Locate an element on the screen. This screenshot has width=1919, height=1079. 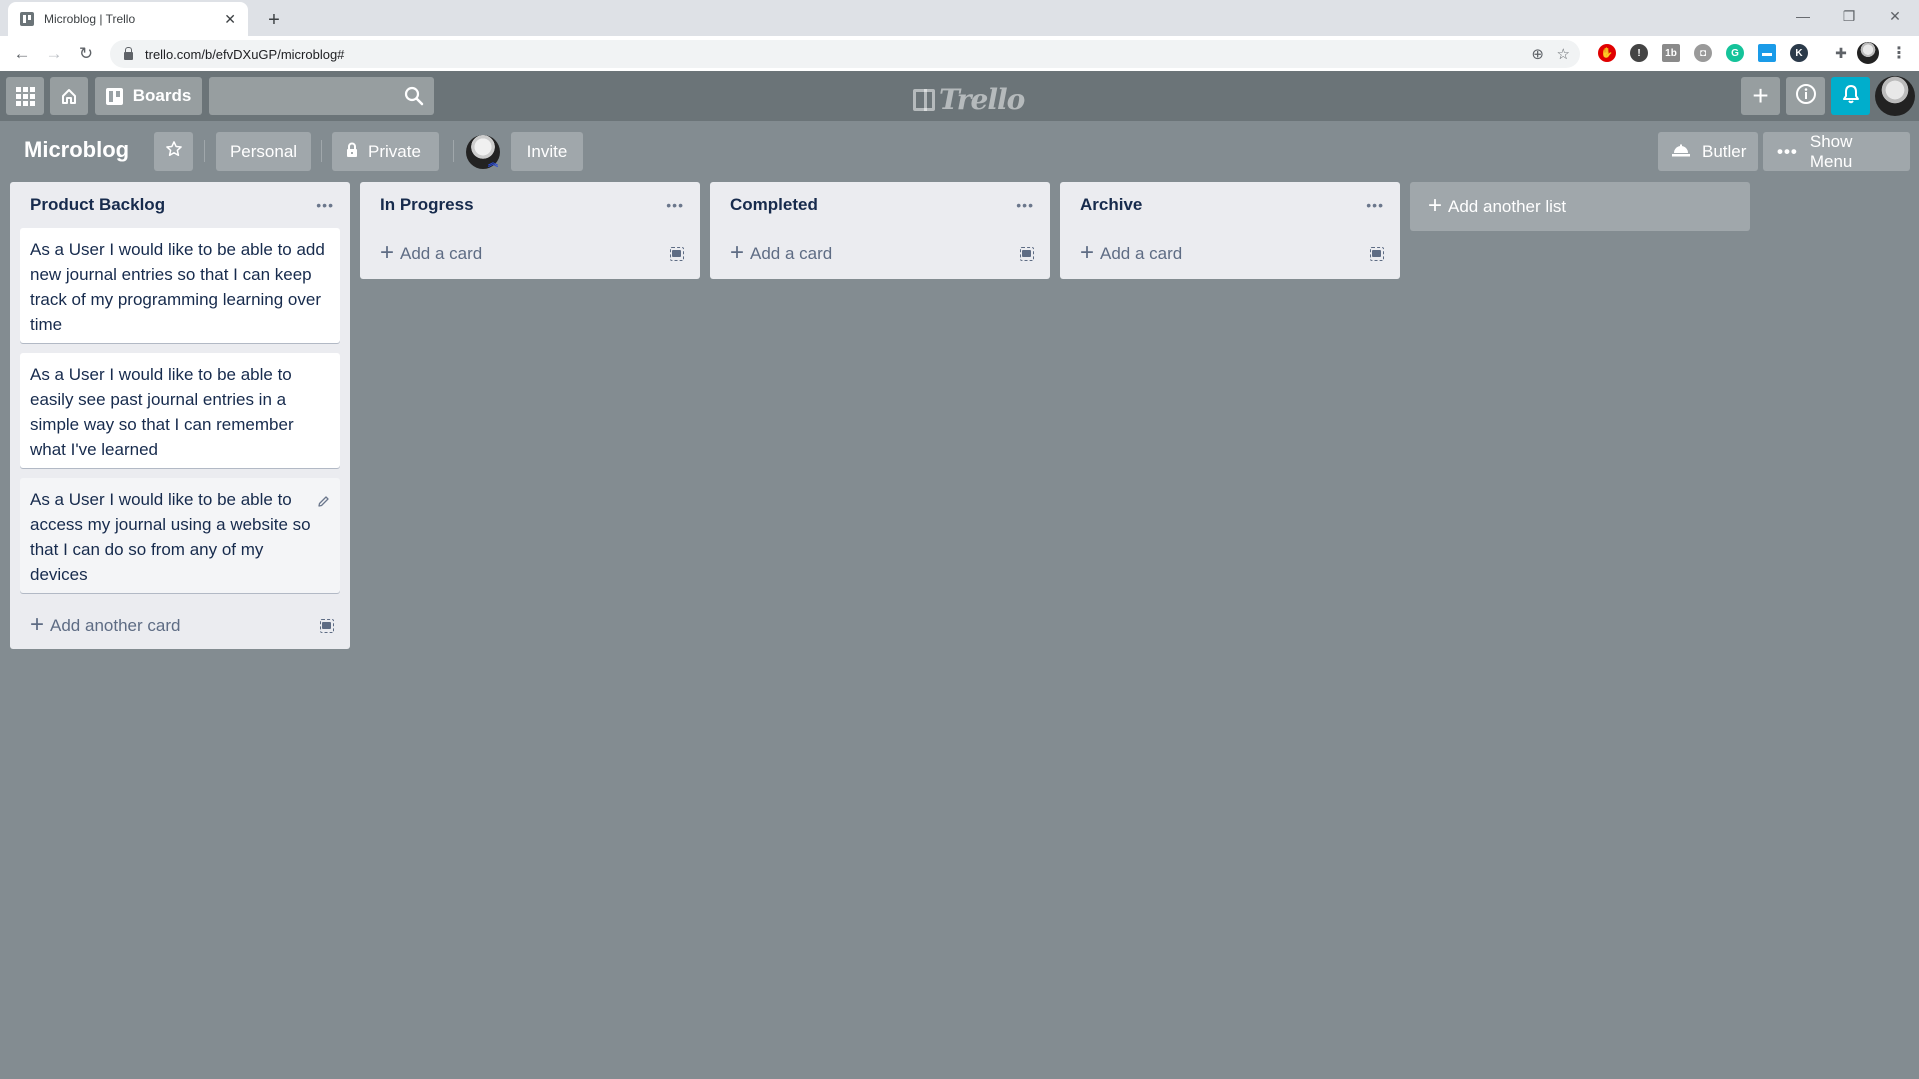
list-title: In Progress is located at coordinates (427, 205).